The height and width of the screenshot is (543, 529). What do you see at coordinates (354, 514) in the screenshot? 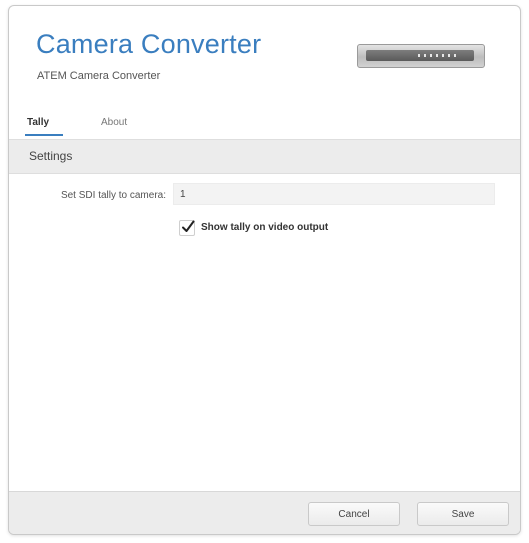
I see `cancel-button: Cancel` at bounding box center [354, 514].